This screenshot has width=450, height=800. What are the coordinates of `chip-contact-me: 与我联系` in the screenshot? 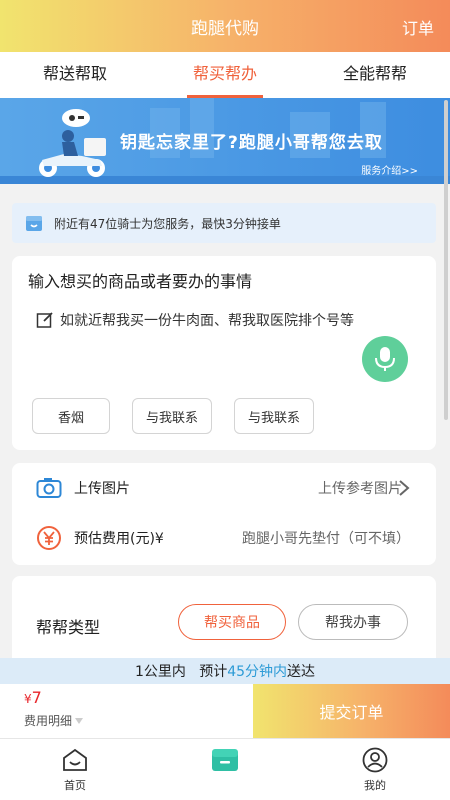 It's located at (172, 416).